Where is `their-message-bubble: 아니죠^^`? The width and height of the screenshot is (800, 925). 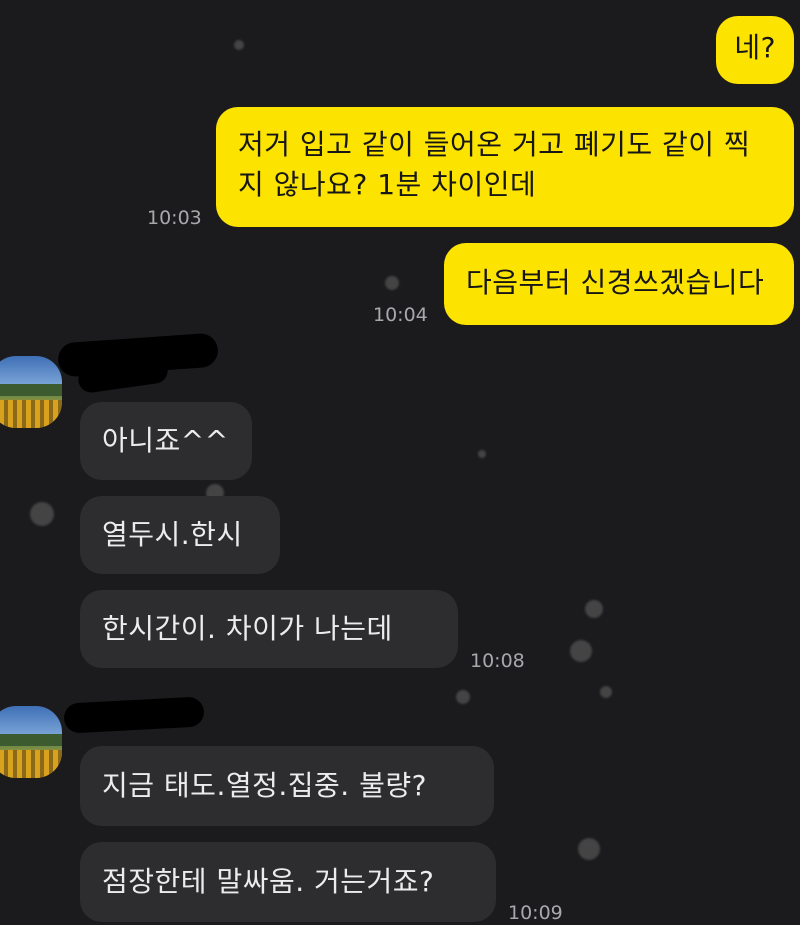
their-message-bubble: 아니죠^^ is located at coordinates (166, 441).